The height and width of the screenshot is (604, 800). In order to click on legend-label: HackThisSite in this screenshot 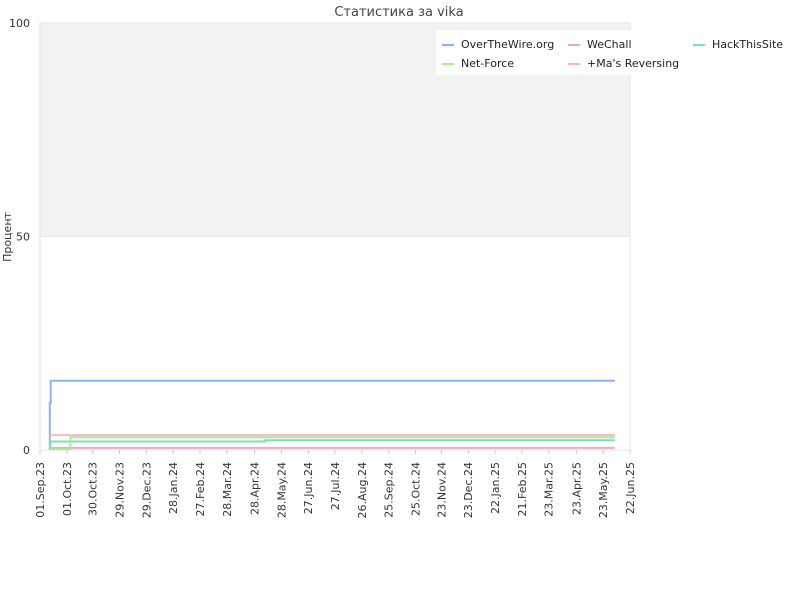, I will do `click(747, 44)`.